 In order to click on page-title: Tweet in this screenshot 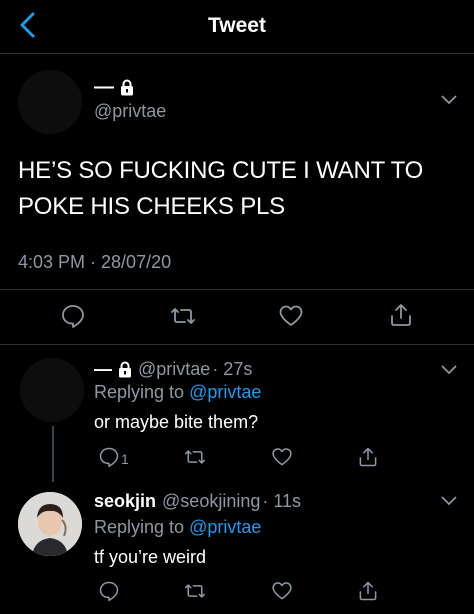, I will do `click(237, 25)`.